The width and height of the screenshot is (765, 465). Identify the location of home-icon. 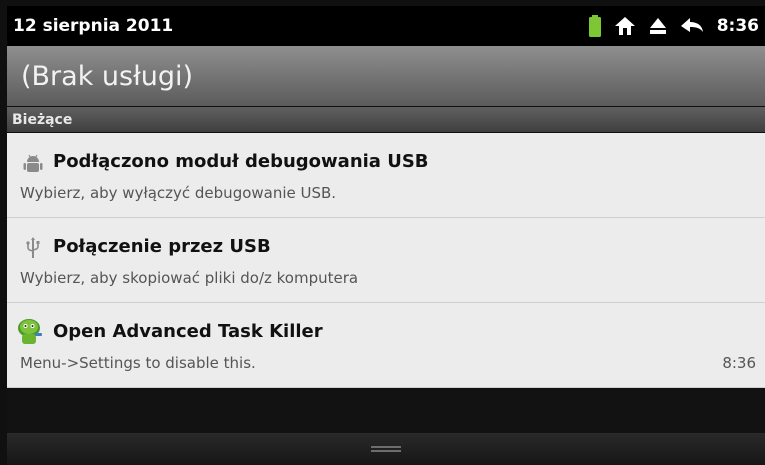
(624, 26).